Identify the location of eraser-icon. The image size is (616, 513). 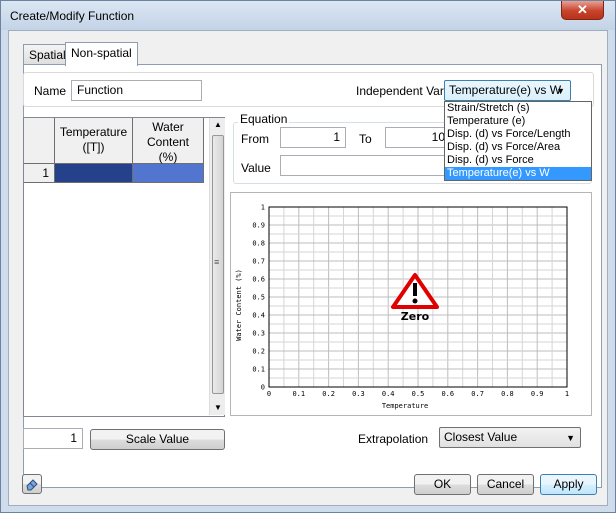
(32, 485).